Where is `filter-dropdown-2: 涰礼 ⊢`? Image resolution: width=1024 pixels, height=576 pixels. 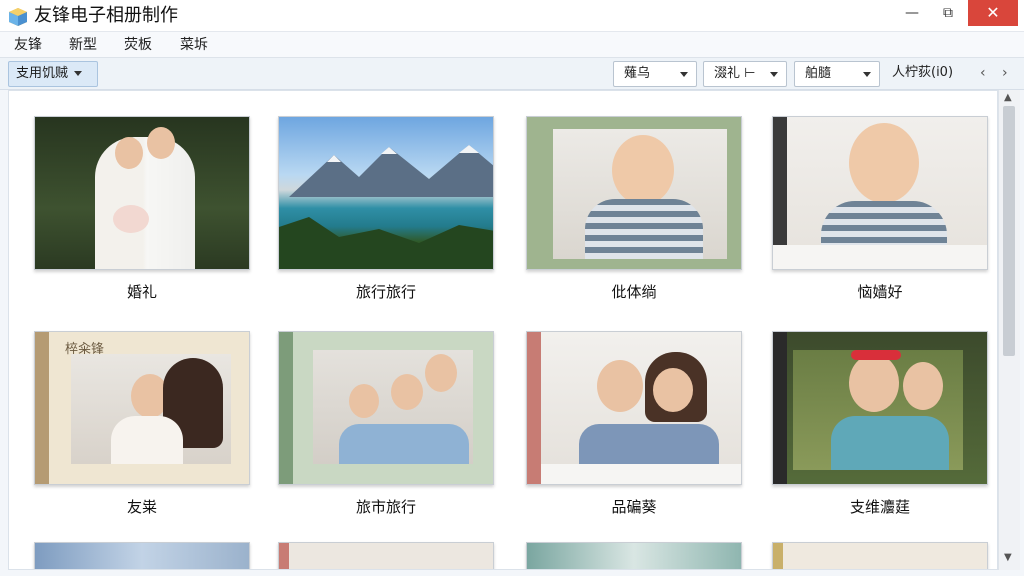
filter-dropdown-2: 涰礼 ⊢ is located at coordinates (745, 74).